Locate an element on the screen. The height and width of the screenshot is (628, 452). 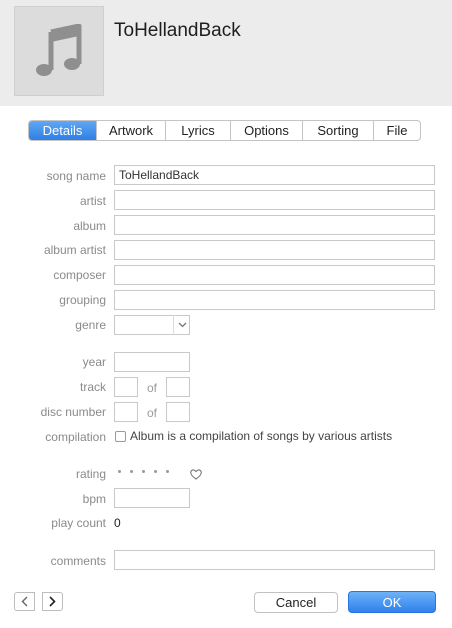
tab-artwork: Artwork is located at coordinates (131, 130).